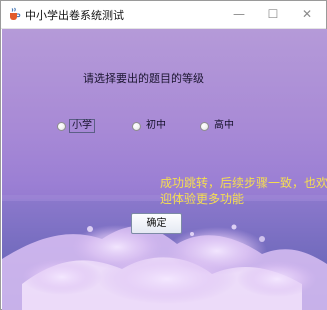 The height and width of the screenshot is (310, 327). What do you see at coordinates (156, 223) in the screenshot?
I see `confirm-button: 确定` at bounding box center [156, 223].